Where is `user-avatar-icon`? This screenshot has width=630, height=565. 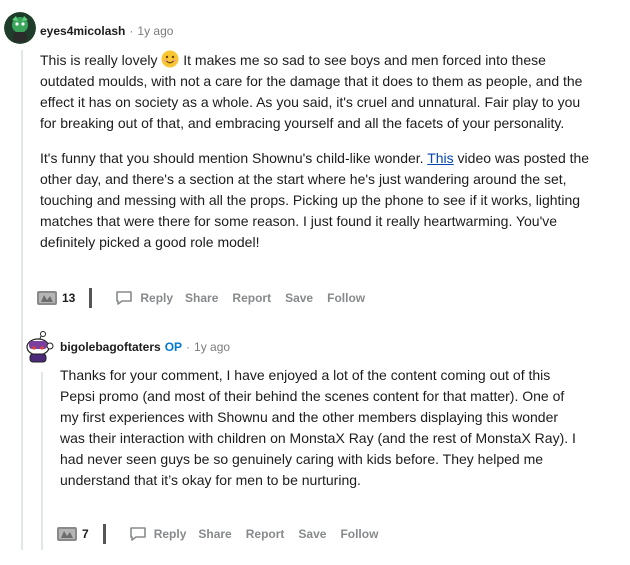
user-avatar-icon is located at coordinates (20, 28).